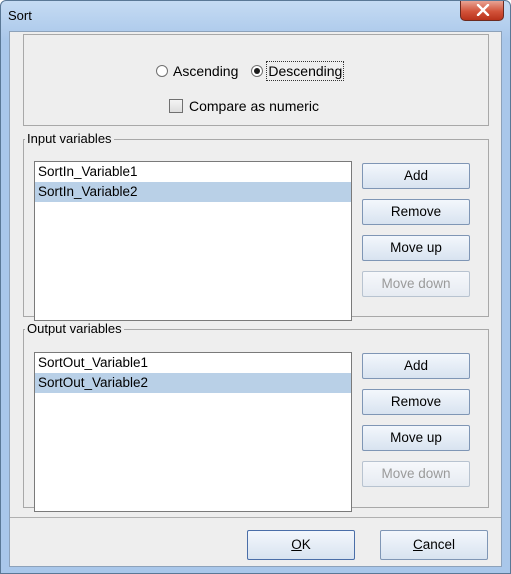 This screenshot has width=511, height=574. I want to click on dialog-button-bar: OK Cancel, so click(255, 542).